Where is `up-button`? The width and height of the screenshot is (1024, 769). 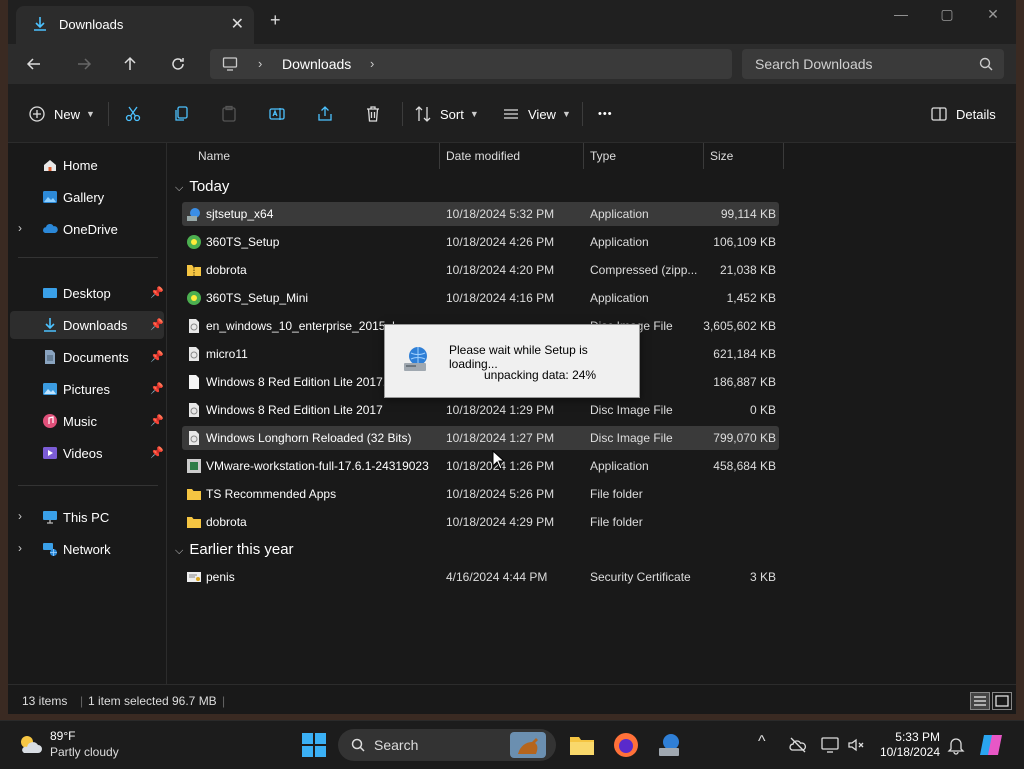
up-button is located at coordinates (130, 64).